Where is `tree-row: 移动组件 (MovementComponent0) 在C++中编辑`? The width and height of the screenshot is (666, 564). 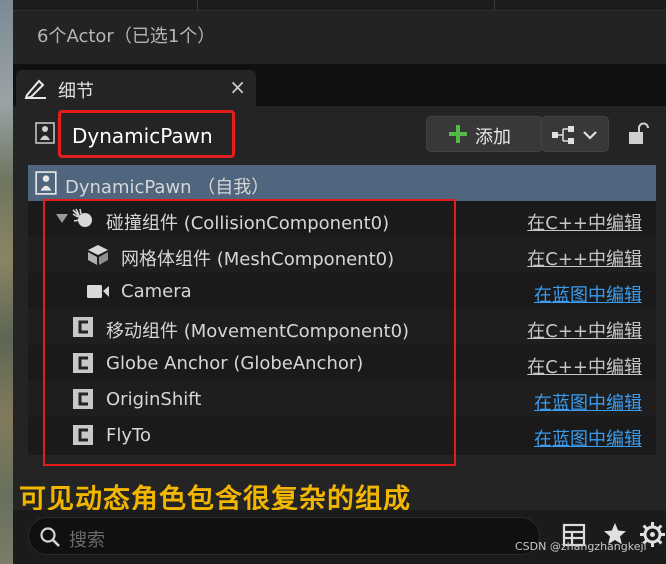
tree-row: 移动组件 (MovementComponent0) 在C++中编辑 is located at coordinates (342, 327).